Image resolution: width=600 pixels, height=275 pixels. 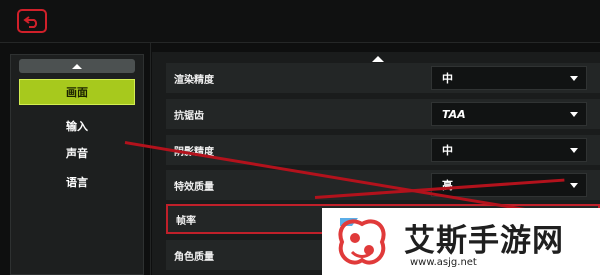 I want to click on sidebar-item-label: 输入, so click(x=77, y=126).